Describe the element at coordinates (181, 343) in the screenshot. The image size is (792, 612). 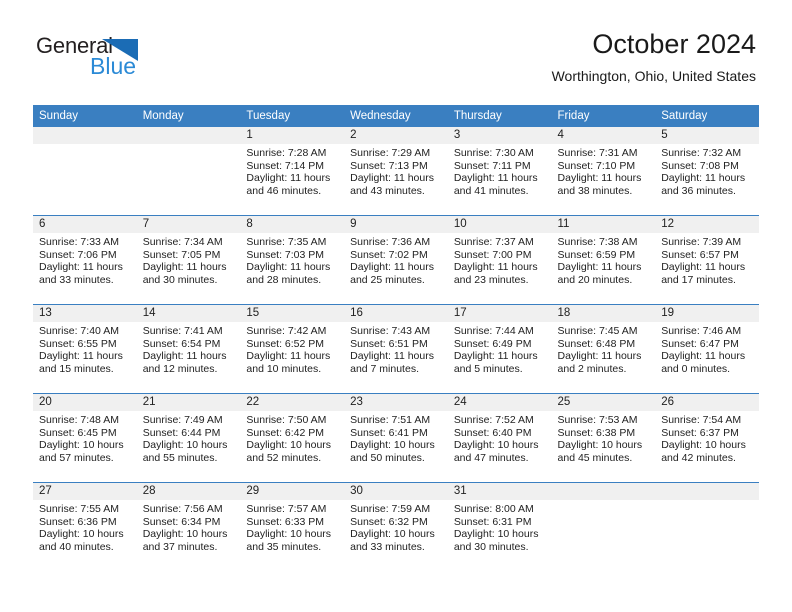
I see `sunset-text: Sunset: 6:54 PM` at that location.